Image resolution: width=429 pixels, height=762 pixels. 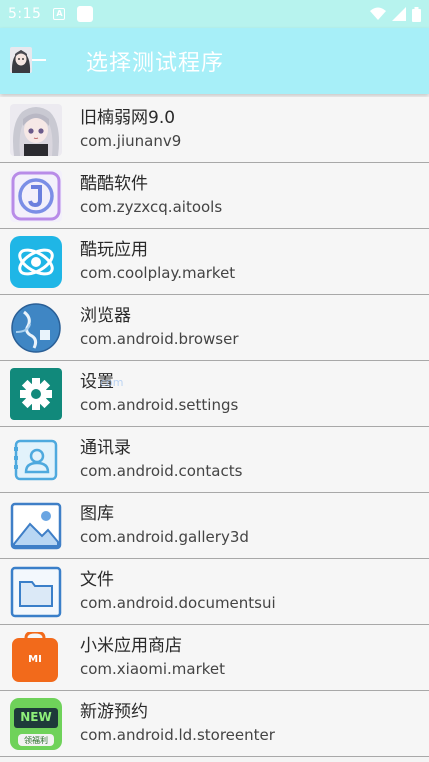 What do you see at coordinates (214, 130) in the screenshot?
I see `list-item: 旧楠弱网9.0 com.jiunanv9` at bounding box center [214, 130].